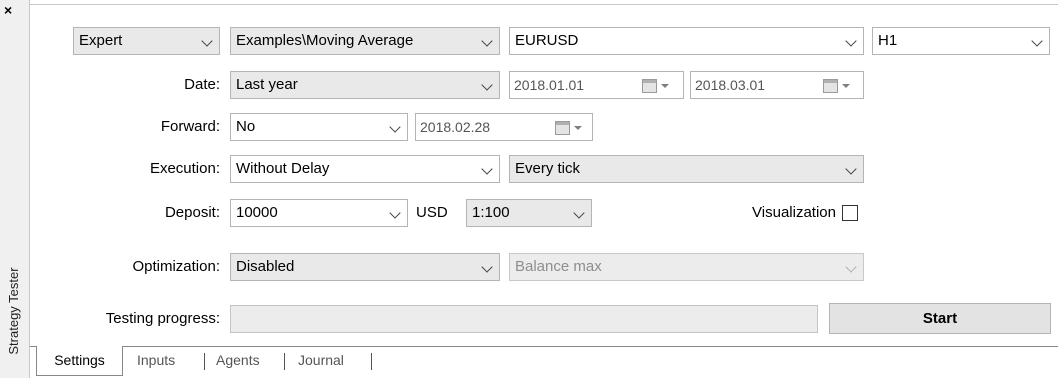 The image size is (1058, 378). What do you see at coordinates (176, 266) in the screenshot?
I see `optimization-label: Optimization:` at bounding box center [176, 266].